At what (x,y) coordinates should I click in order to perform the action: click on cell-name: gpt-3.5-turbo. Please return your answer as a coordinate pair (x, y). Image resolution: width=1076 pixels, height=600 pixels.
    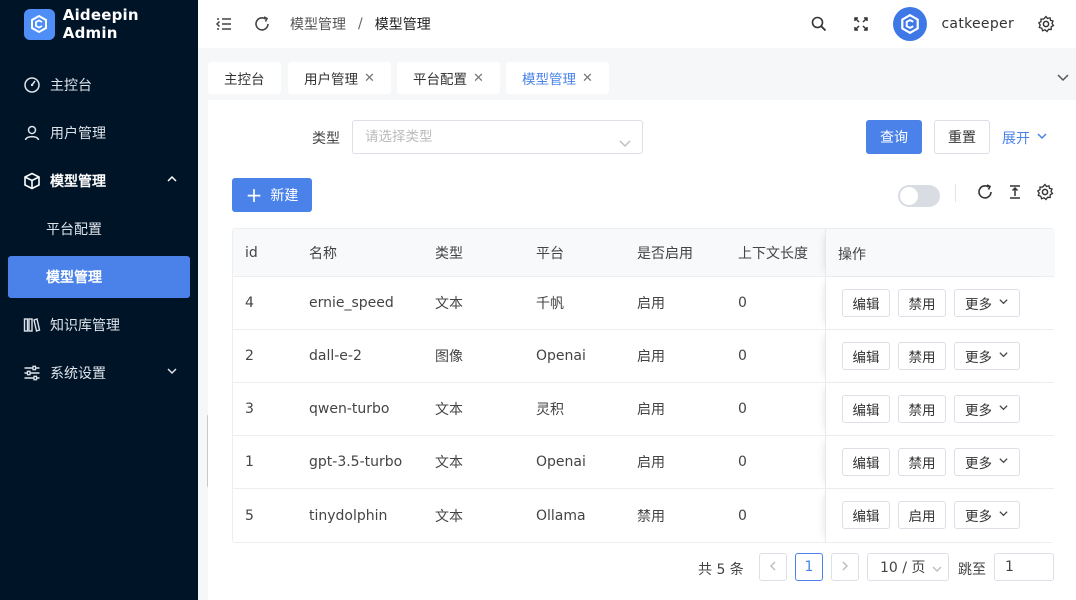
    Looking at the image, I should click on (356, 462).